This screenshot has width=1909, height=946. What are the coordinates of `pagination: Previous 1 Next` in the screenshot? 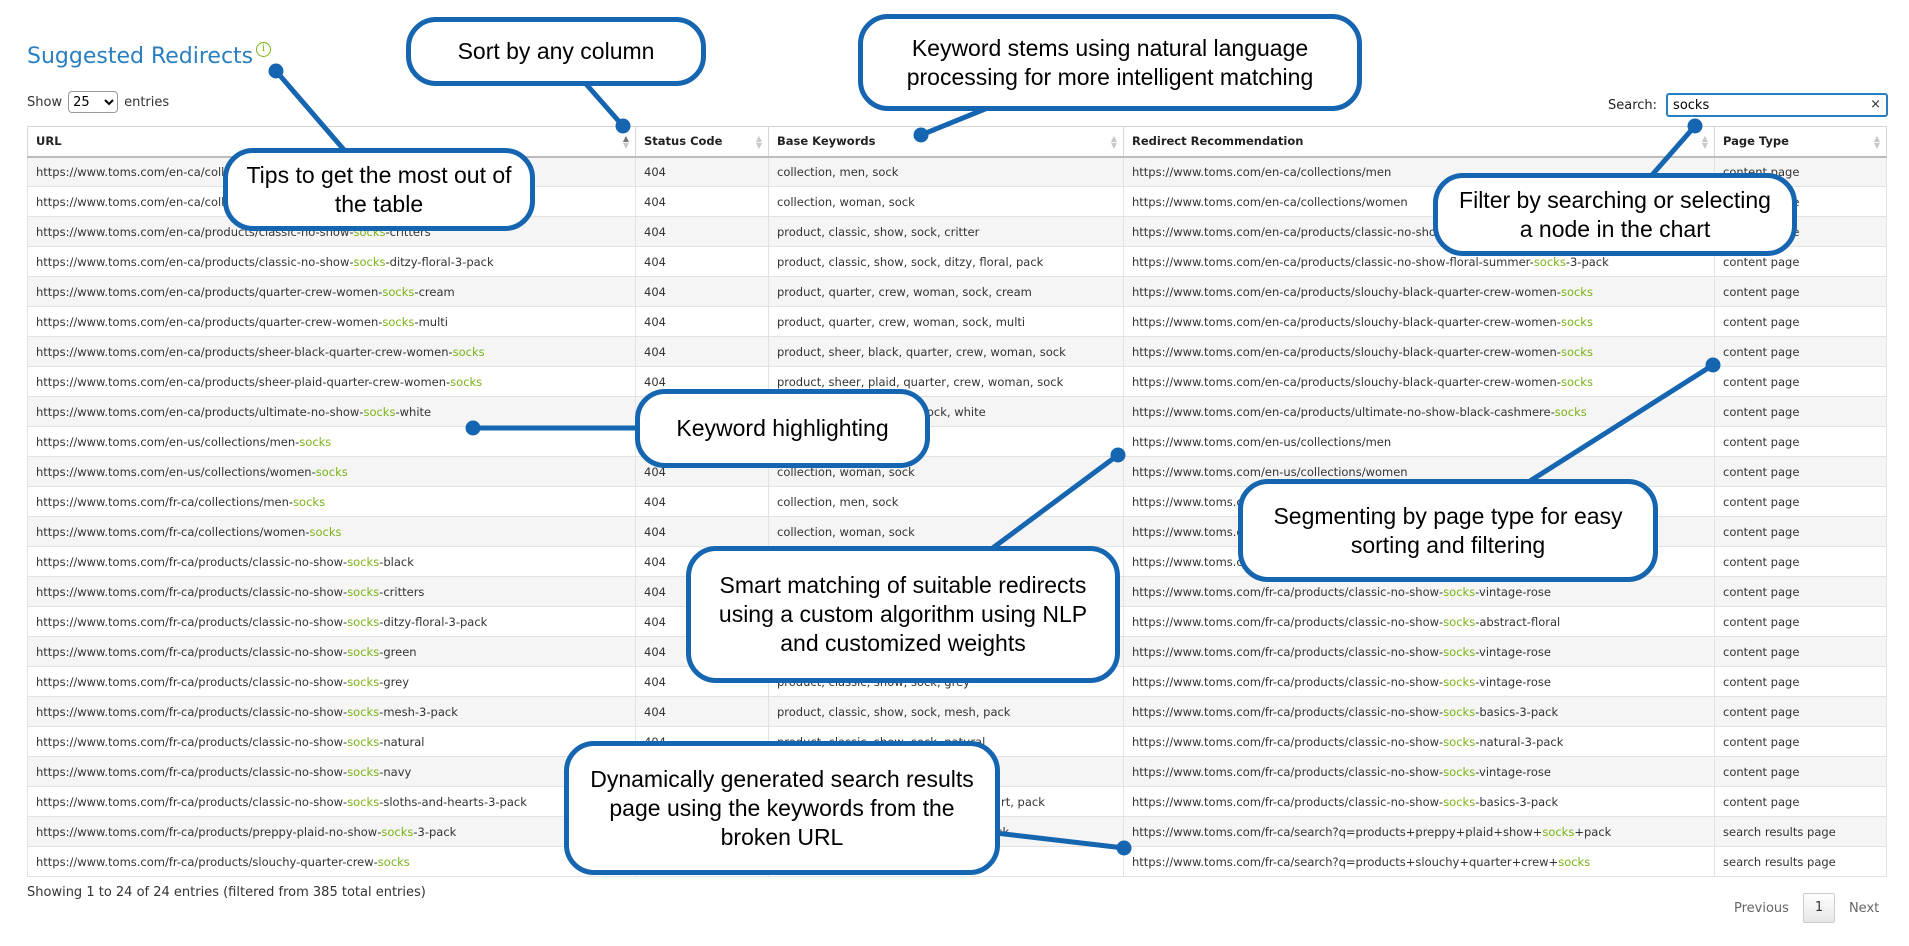 It's located at (1806, 908).